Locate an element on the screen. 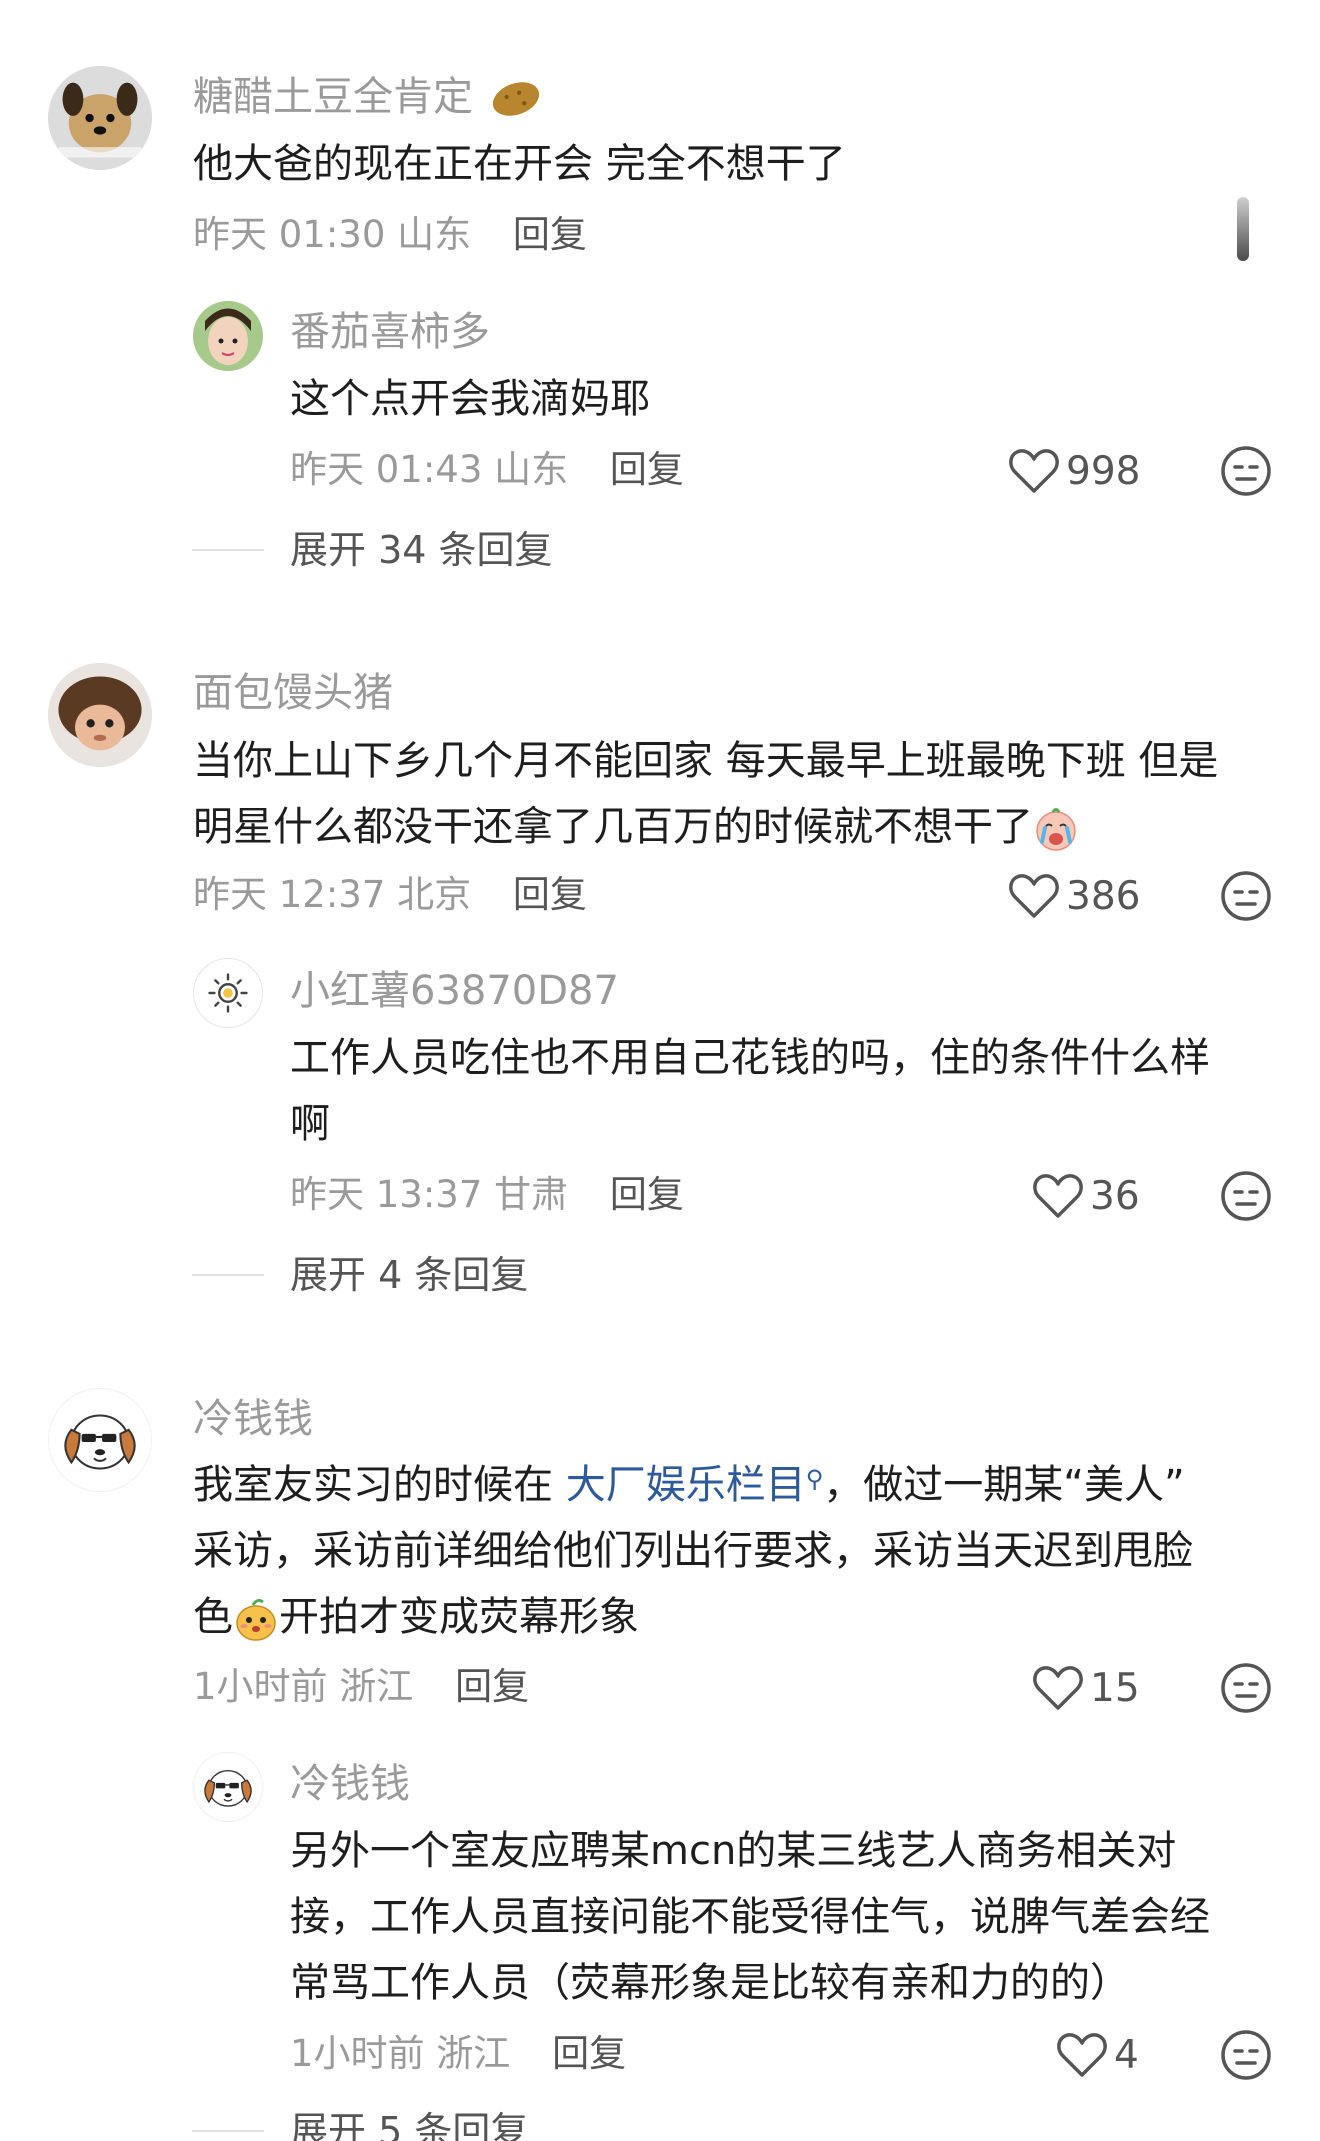  expand-replies-label: 展开 4 条回复 is located at coordinates (409, 1275).